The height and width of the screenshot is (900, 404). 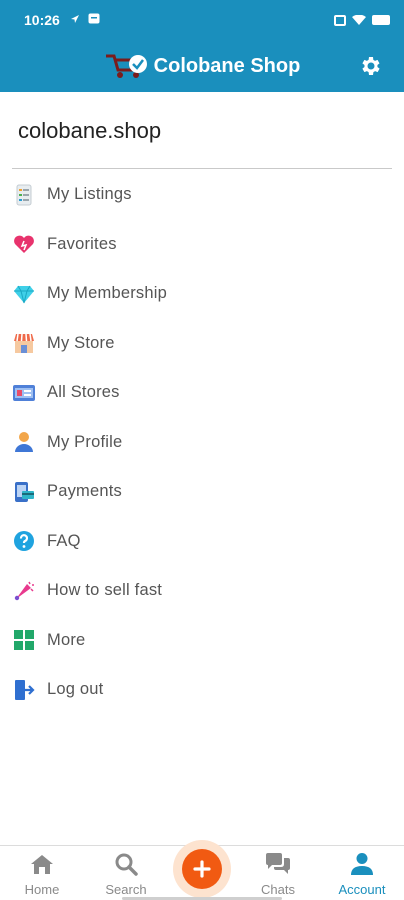 What do you see at coordinates (66, 639) in the screenshot?
I see `menu-item-label: More` at bounding box center [66, 639].